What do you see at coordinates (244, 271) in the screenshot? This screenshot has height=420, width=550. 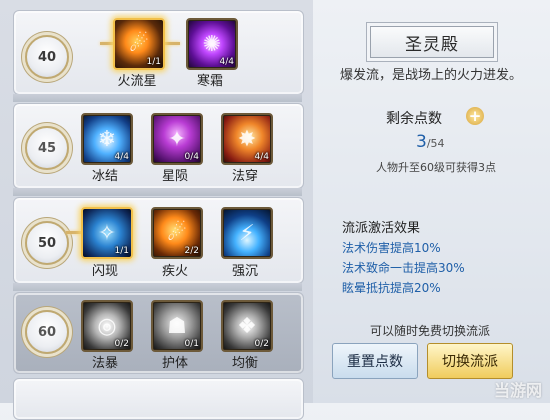 I see `skill-name: 强沉` at bounding box center [244, 271].